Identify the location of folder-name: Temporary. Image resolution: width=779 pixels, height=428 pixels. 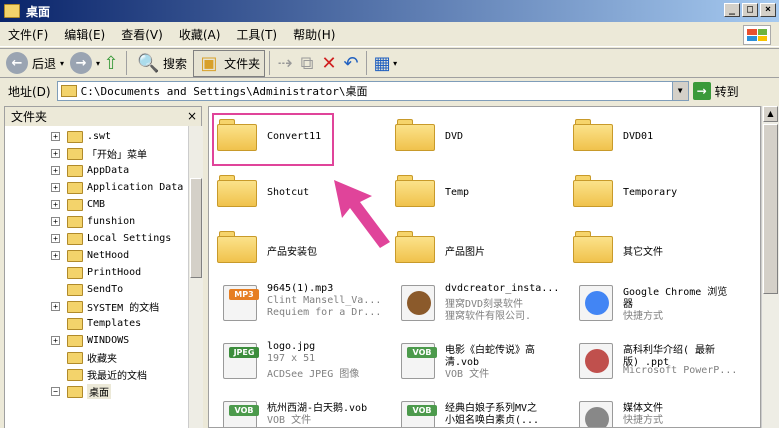
(650, 192).